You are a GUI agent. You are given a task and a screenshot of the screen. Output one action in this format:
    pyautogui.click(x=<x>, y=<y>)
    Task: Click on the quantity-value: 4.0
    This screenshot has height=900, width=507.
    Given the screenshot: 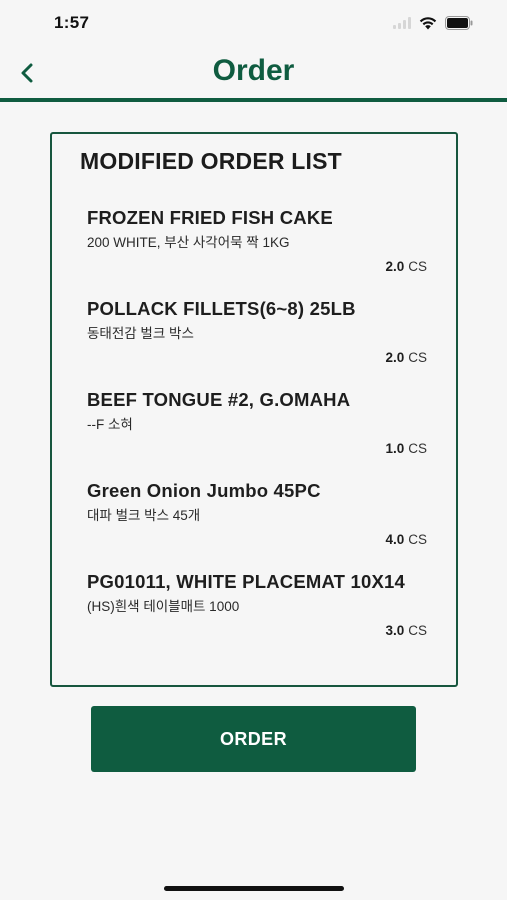 What is the action you would take?
    pyautogui.click(x=395, y=539)
    